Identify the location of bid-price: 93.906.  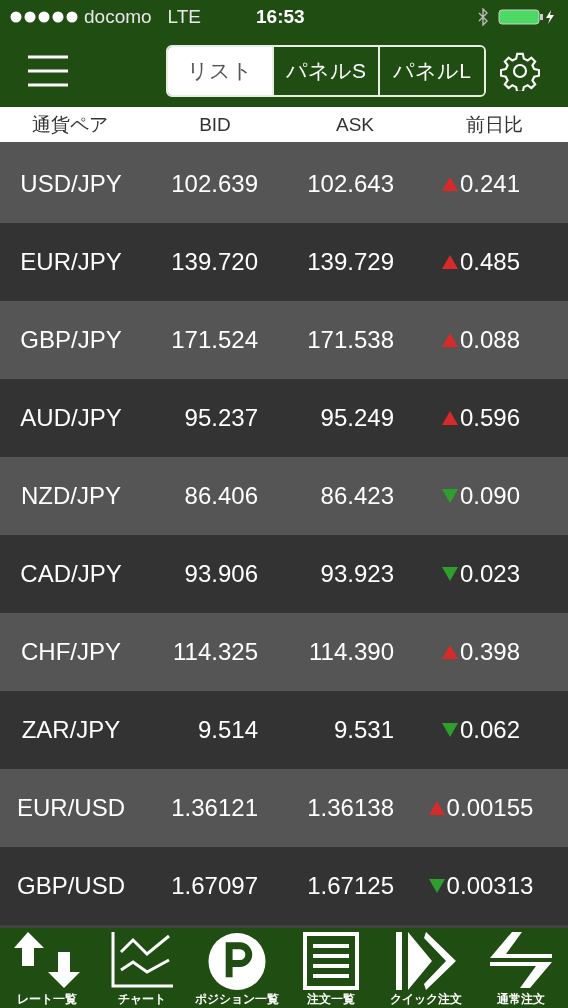
(220, 574).